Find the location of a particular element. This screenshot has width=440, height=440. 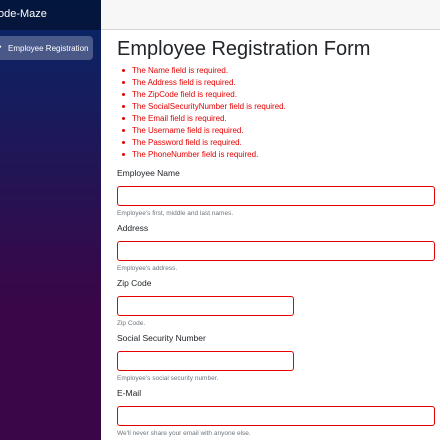

validation-error: The Password field is required. is located at coordinates (276, 143).